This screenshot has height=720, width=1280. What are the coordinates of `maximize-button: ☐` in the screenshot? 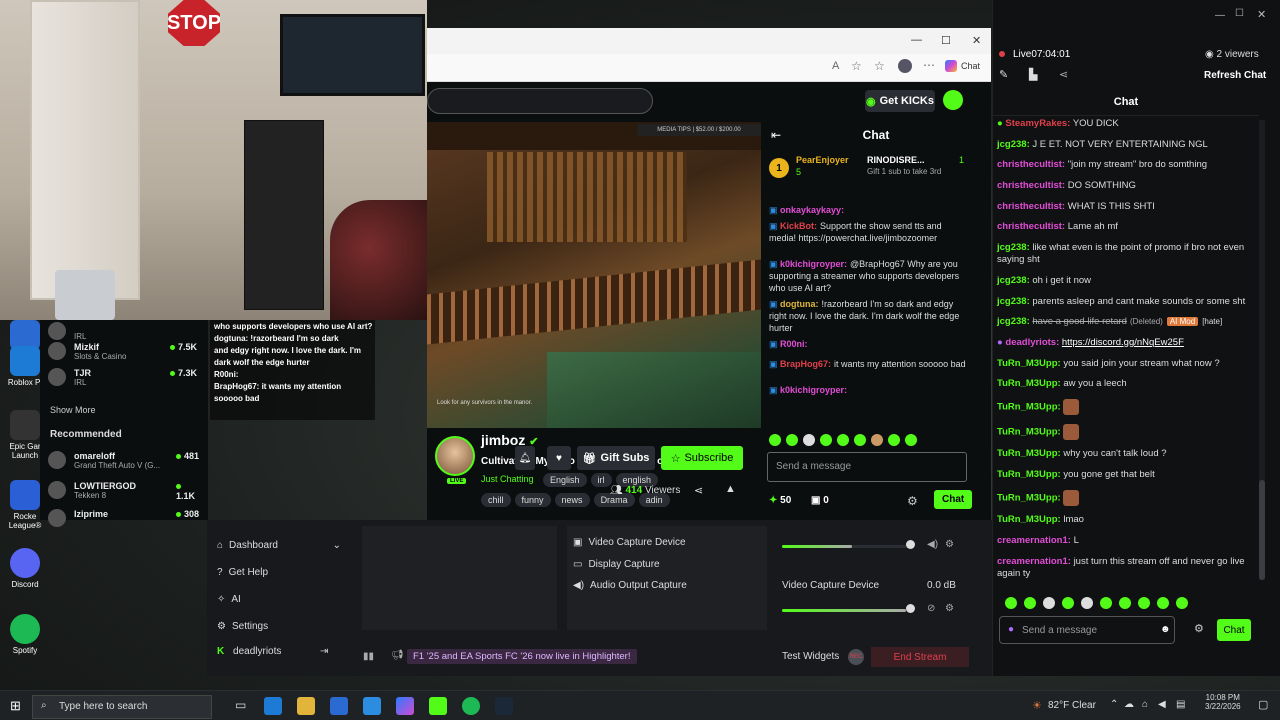 It's located at (1239, 13).